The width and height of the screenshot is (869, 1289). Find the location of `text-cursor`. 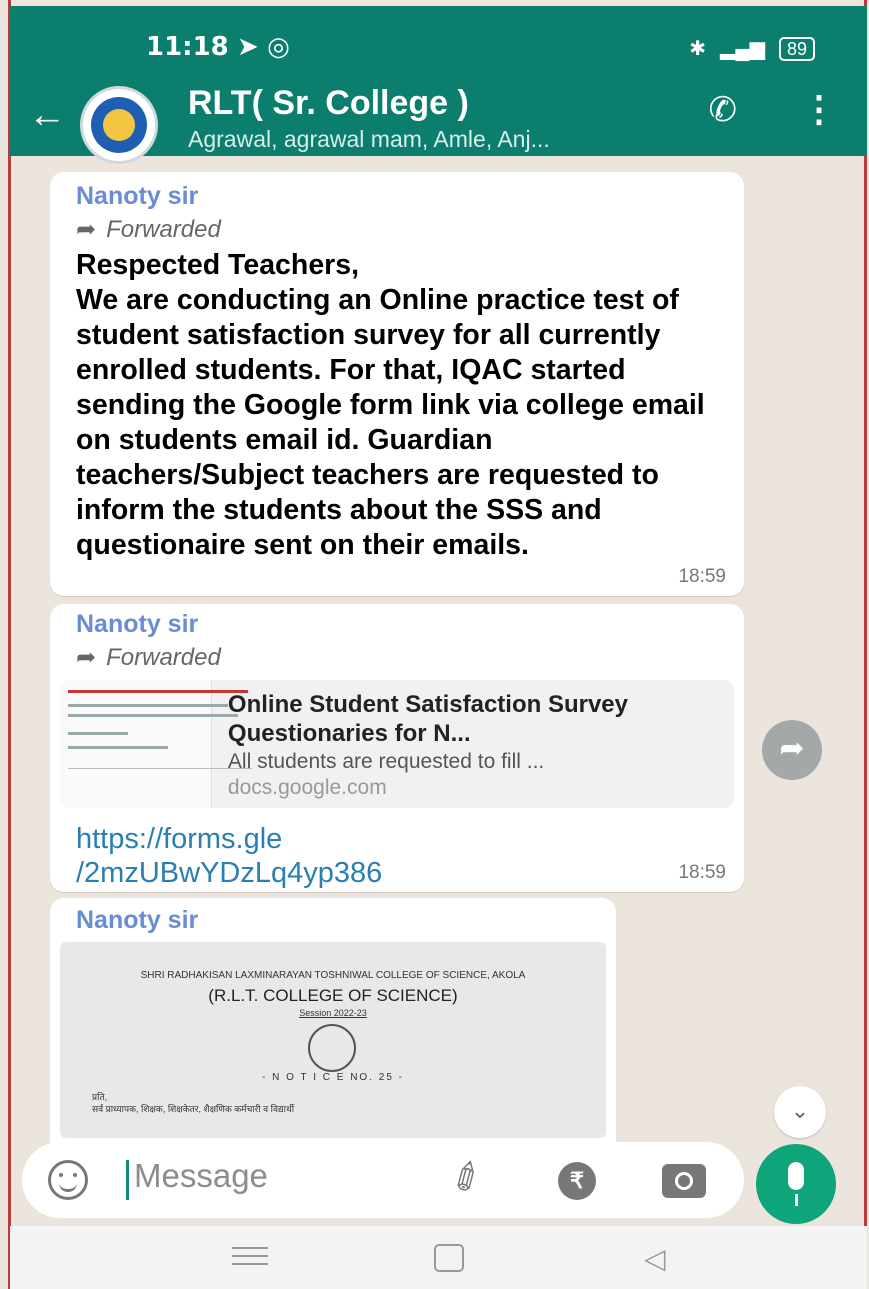

text-cursor is located at coordinates (127, 1180).